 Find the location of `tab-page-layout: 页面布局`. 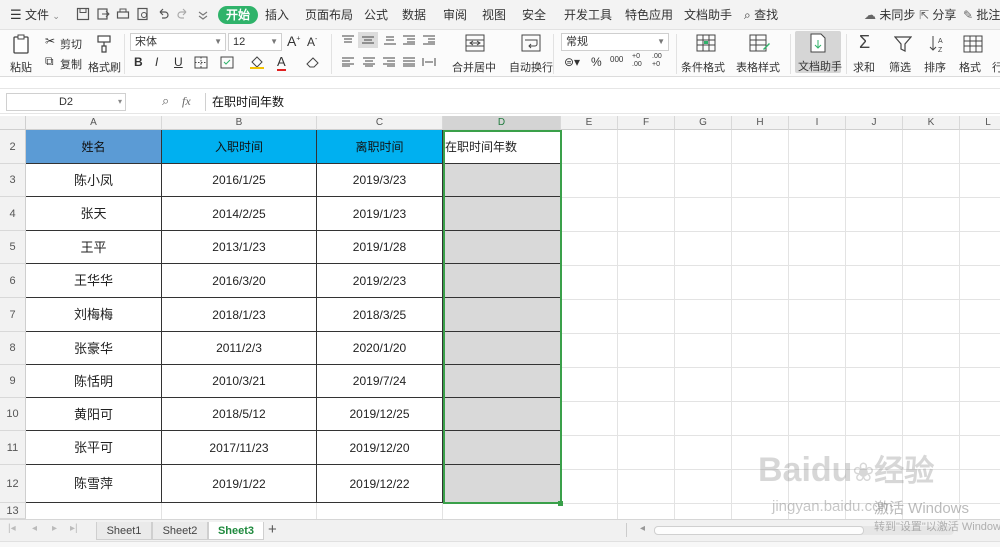

tab-page-layout: 页面布局 is located at coordinates (329, 15).